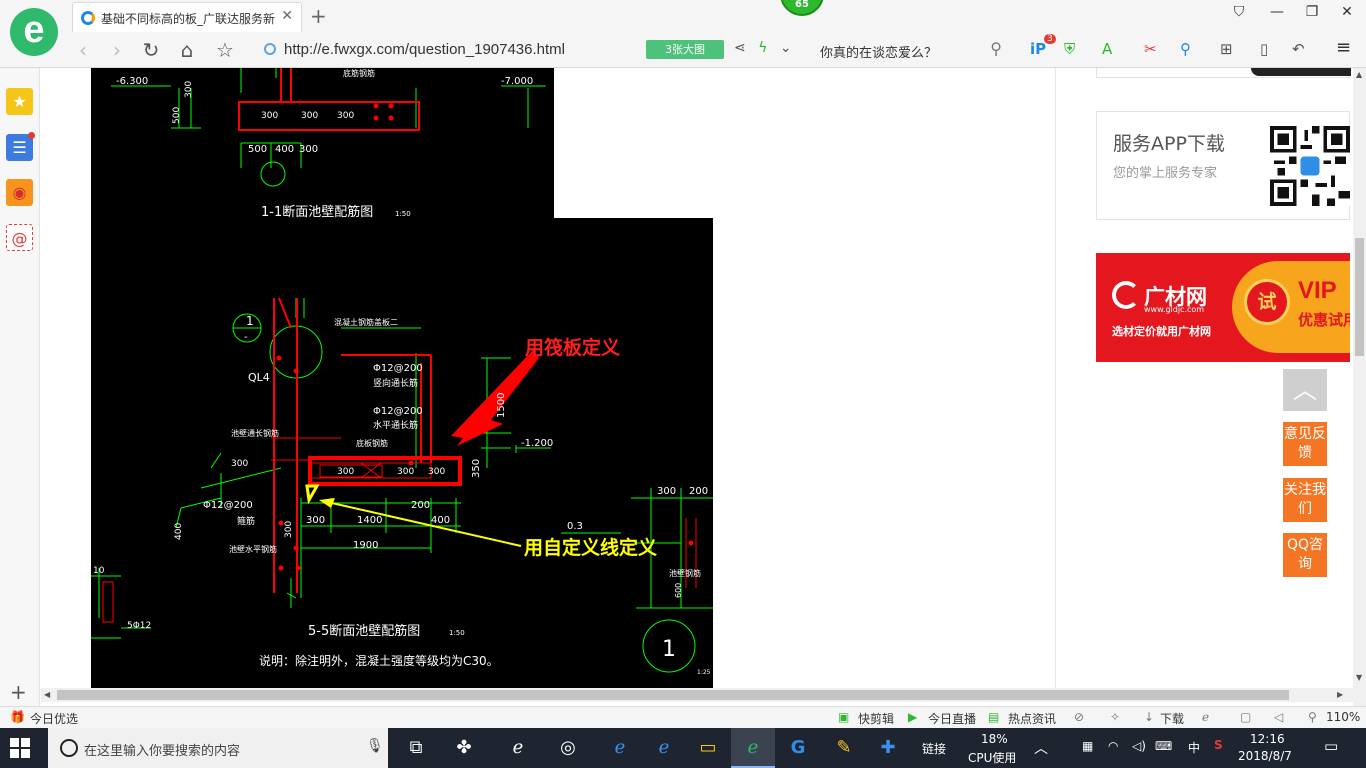 This screenshot has height=768, width=1366. Describe the element at coordinates (1161, 331) in the screenshot. I see `ad-slogan: 选材定价就用广材网` at that location.